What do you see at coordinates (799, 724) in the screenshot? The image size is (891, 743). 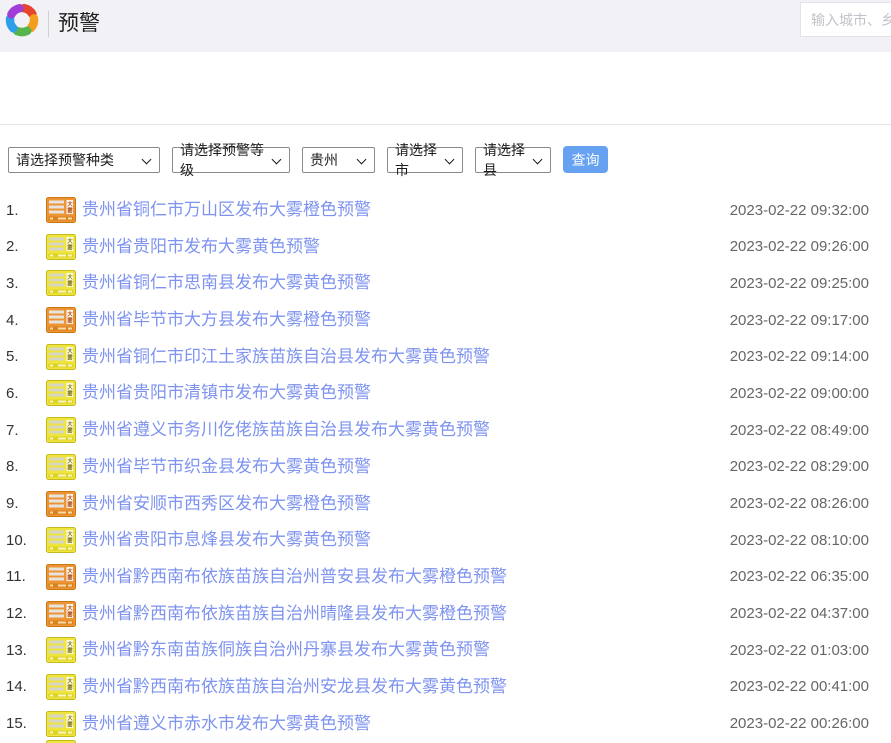 I see `warning-time: 2023-02-22 00:26:00` at bounding box center [799, 724].